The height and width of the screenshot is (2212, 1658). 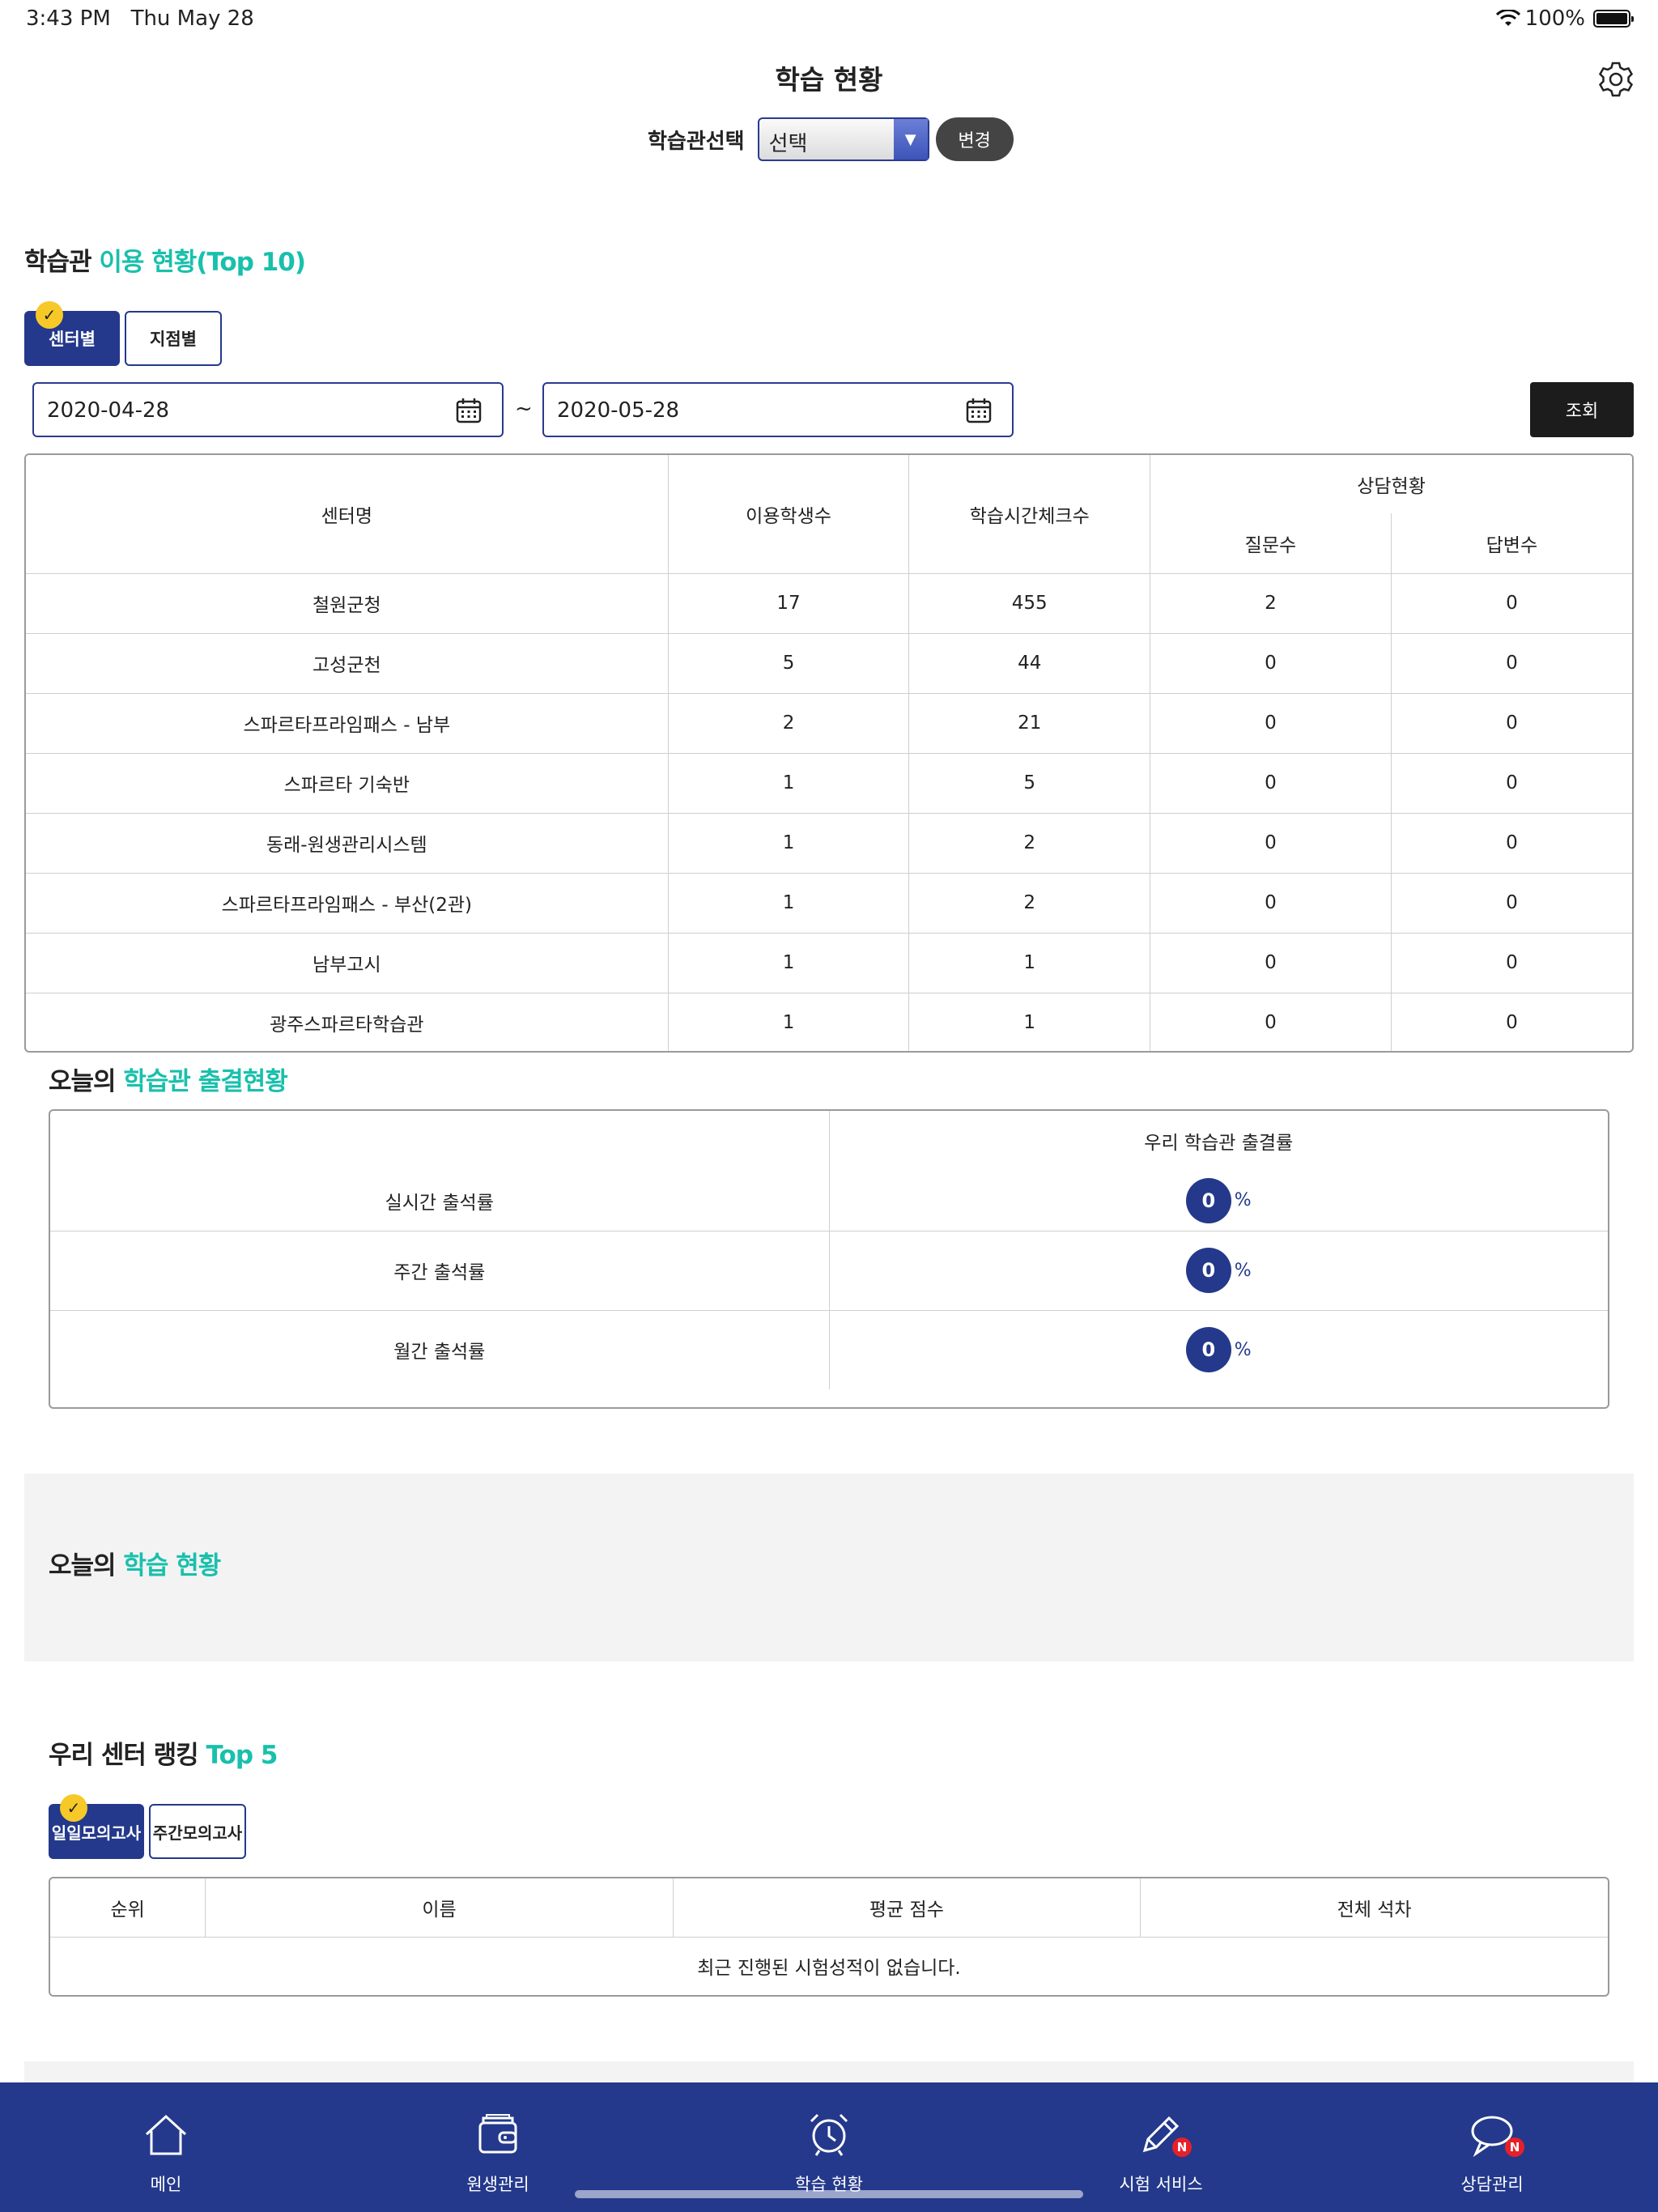 I want to click on status-time: 3:43 PM Thu May 28, so click(x=140, y=19).